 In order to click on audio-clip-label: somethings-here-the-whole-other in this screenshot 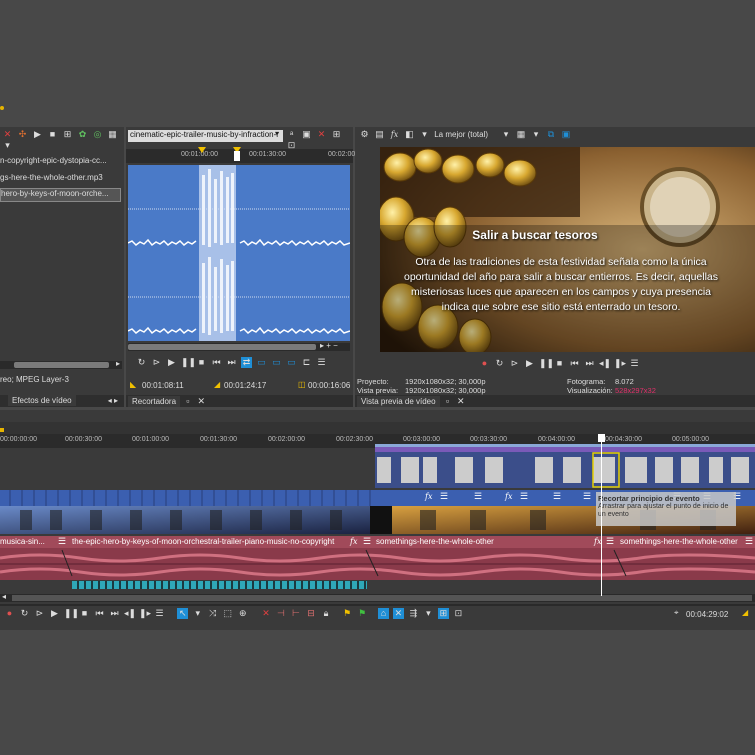, I will do `click(682, 542)`.